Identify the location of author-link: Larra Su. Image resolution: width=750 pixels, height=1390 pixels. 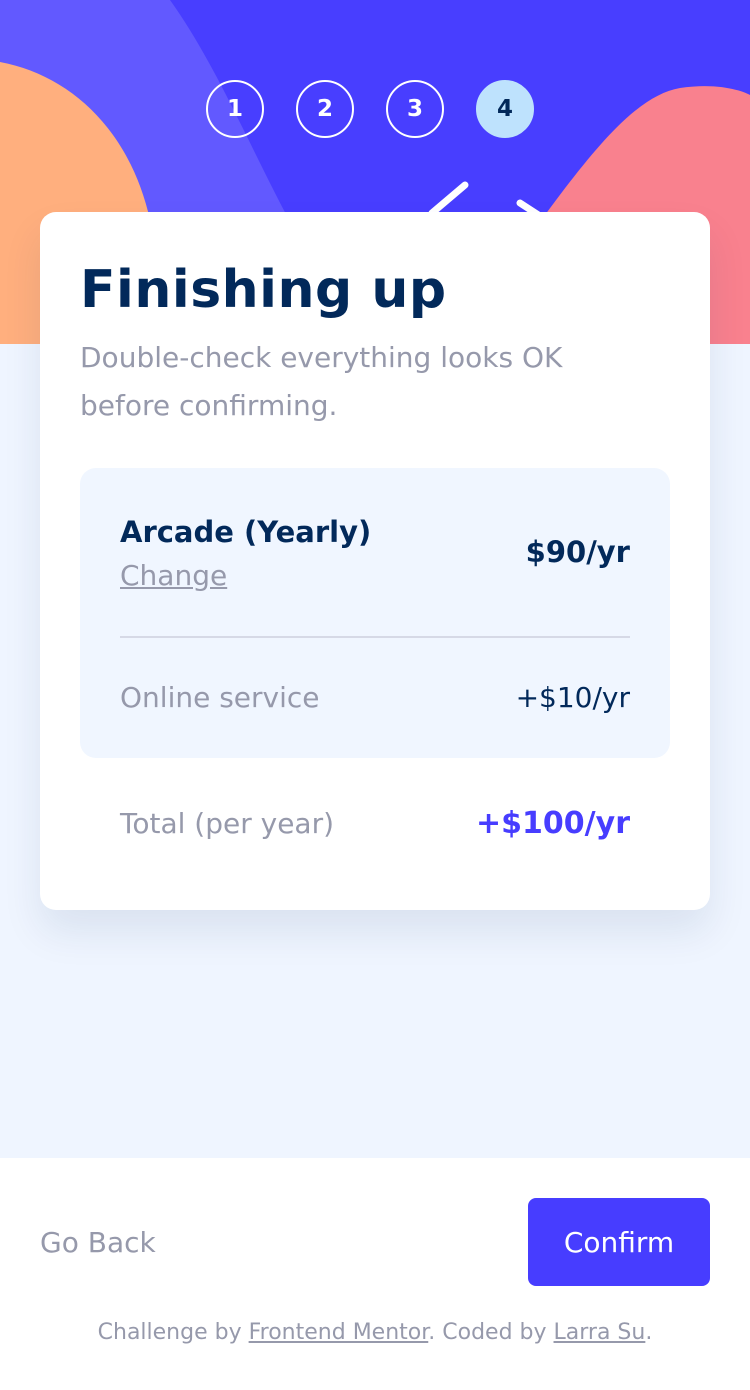
(600, 1332).